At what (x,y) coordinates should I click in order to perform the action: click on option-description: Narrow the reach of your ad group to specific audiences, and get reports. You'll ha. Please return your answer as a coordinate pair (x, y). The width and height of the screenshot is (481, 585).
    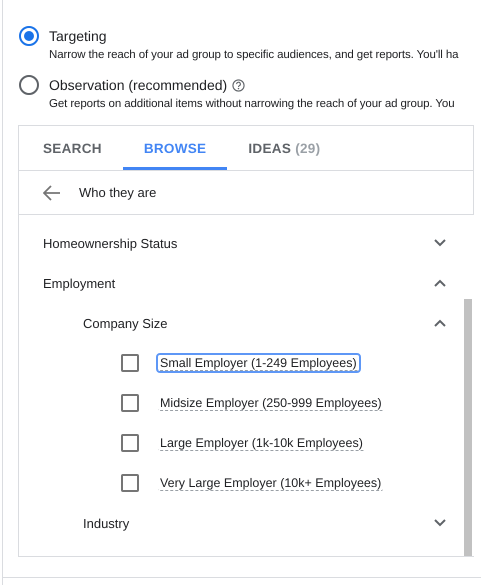
    Looking at the image, I should click on (254, 55).